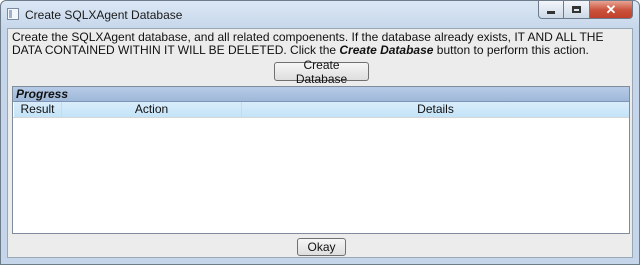 The image size is (640, 265). I want to click on progress-header: Progress, so click(321, 94).